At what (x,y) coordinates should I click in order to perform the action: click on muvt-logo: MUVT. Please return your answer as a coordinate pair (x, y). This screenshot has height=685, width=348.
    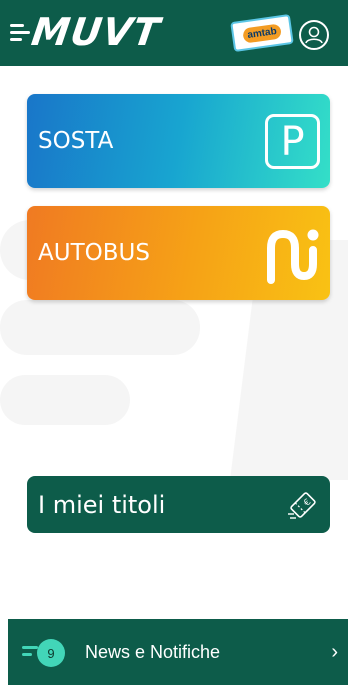
    Looking at the image, I should click on (87, 32).